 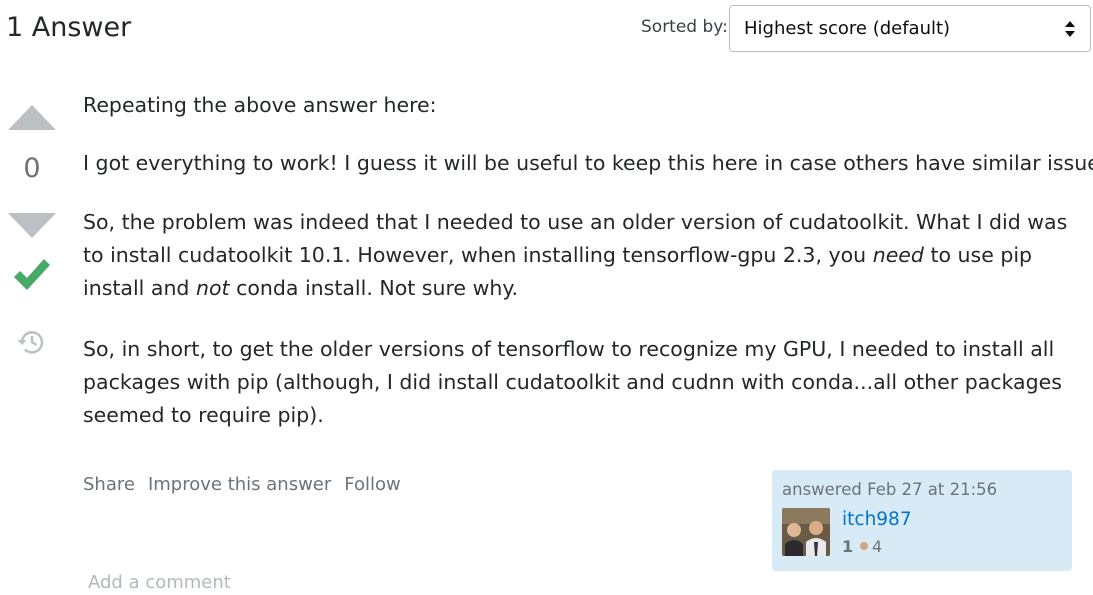 I want to click on sort-label: Sorted by:, so click(x=684, y=27).